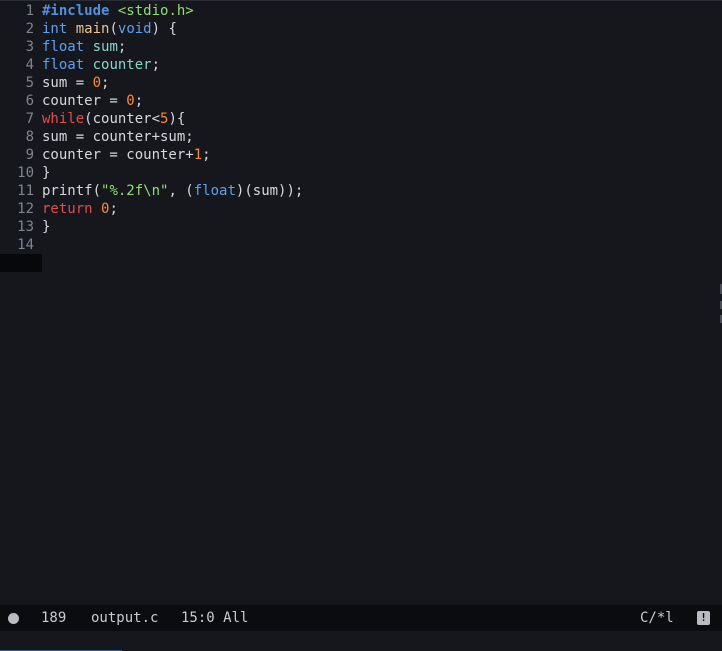  Describe the element at coordinates (360, 245) in the screenshot. I see `code-line: 14` at that location.